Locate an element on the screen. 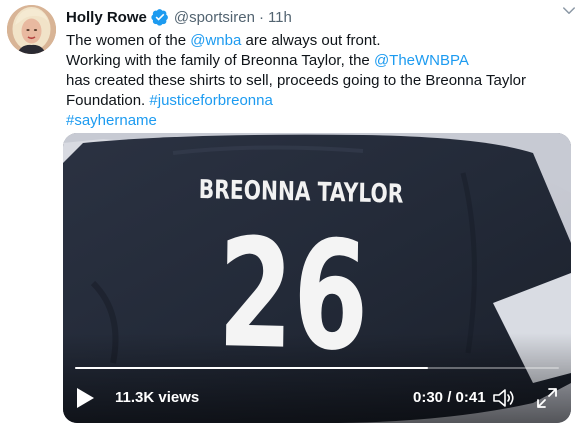  avatar-image is located at coordinates (31, 29).